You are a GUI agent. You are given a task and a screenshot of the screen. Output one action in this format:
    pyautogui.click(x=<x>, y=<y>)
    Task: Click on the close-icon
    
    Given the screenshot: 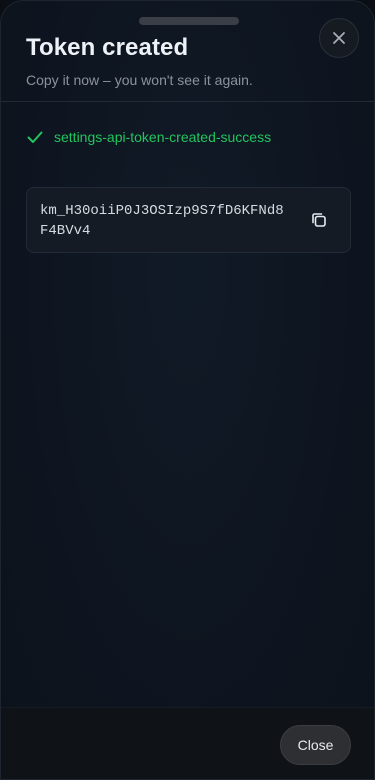 What is the action you would take?
    pyautogui.click(x=339, y=38)
    